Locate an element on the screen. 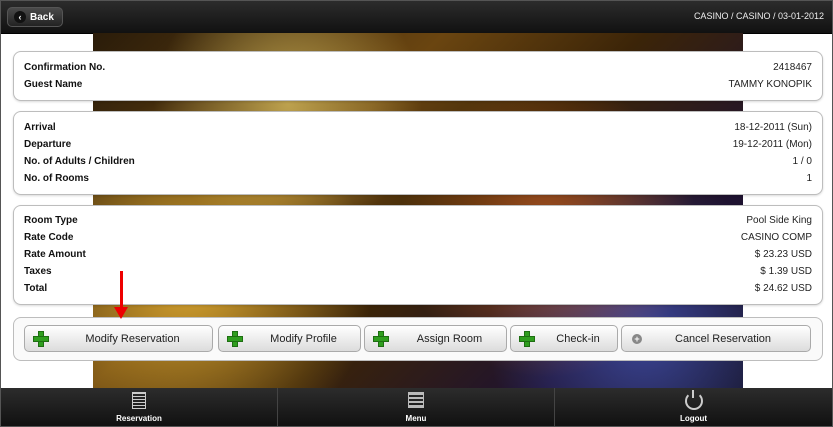  rooms-value: 1 is located at coordinates (809, 178).